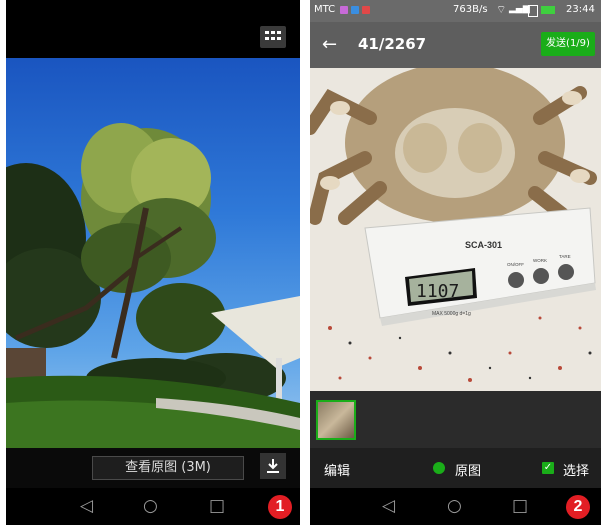 The height and width of the screenshot is (525, 601). I want to click on notification-icon, so click(344, 10).